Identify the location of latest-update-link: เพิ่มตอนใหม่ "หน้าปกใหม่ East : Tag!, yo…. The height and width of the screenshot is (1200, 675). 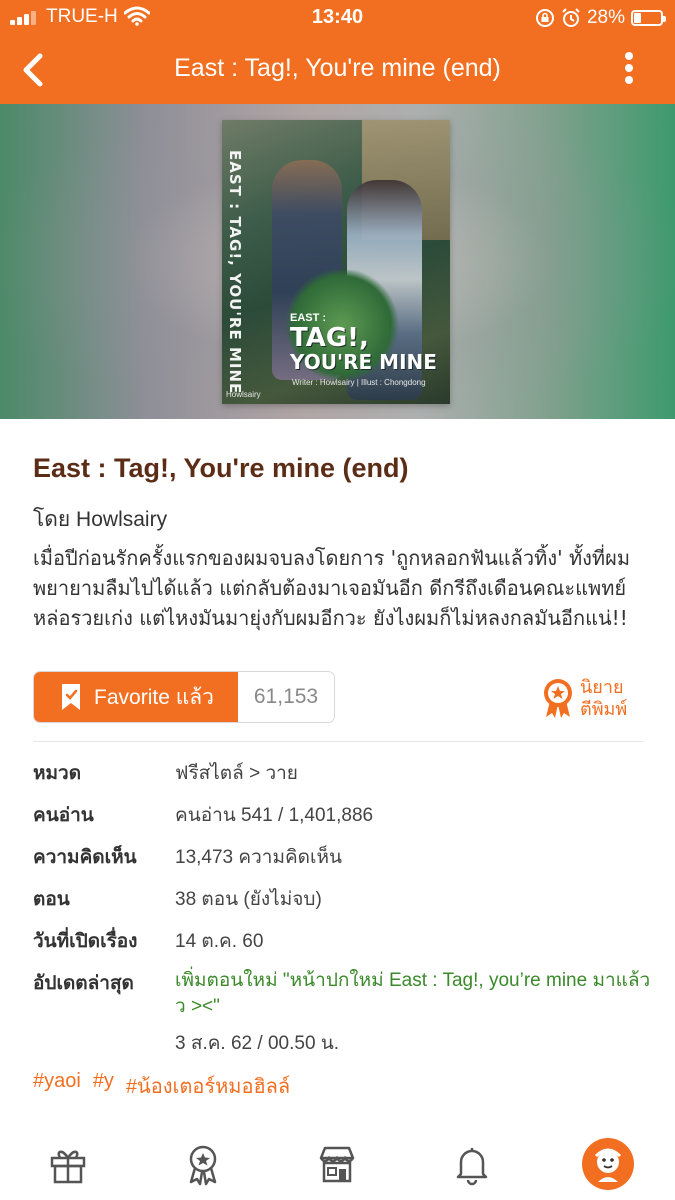
(415, 994).